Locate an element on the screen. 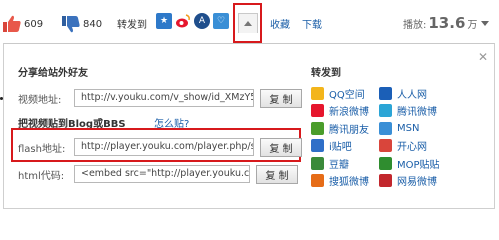 This screenshot has height=240, width=499. share-site-item: 新浪微博 is located at coordinates (345, 111).